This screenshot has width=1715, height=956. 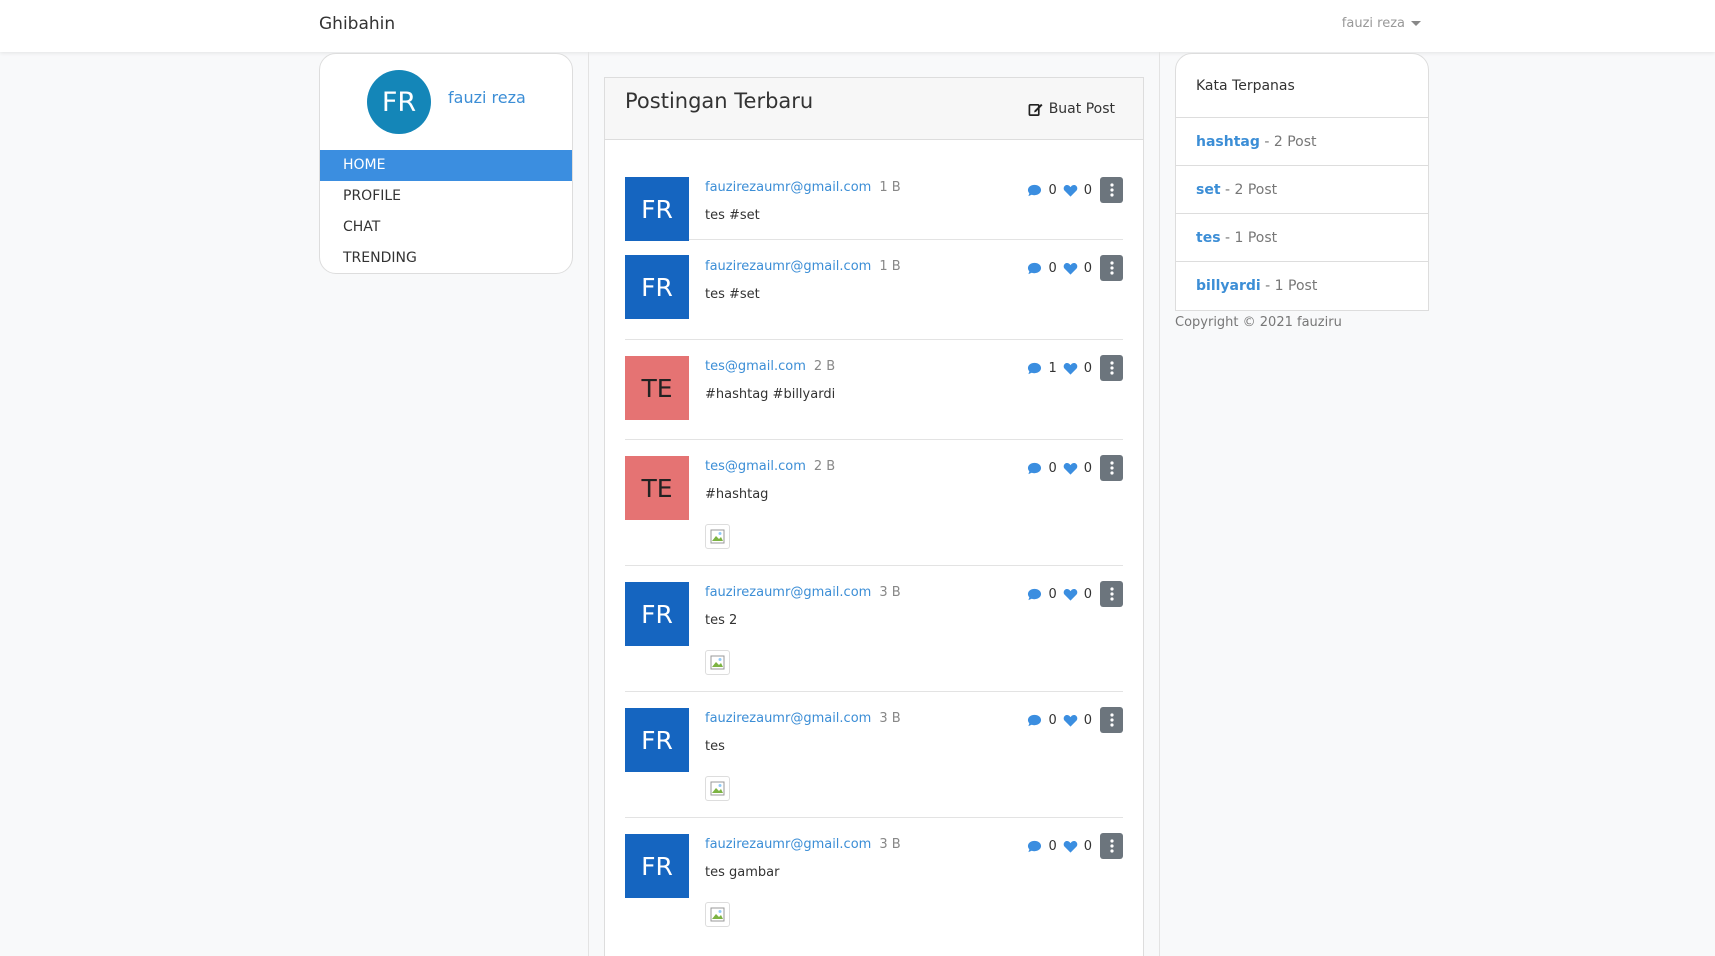 I want to click on profile-card: FR fauzi reza HOME PROFILE CHAT TRENDING, so click(x=446, y=163).